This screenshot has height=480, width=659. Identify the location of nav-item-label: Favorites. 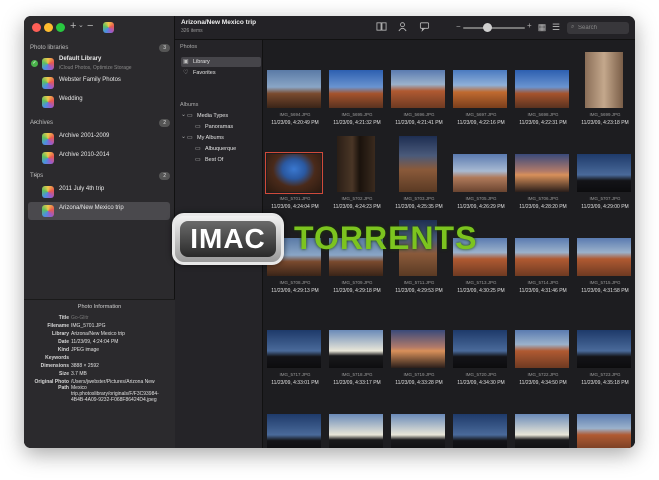
(204, 73).